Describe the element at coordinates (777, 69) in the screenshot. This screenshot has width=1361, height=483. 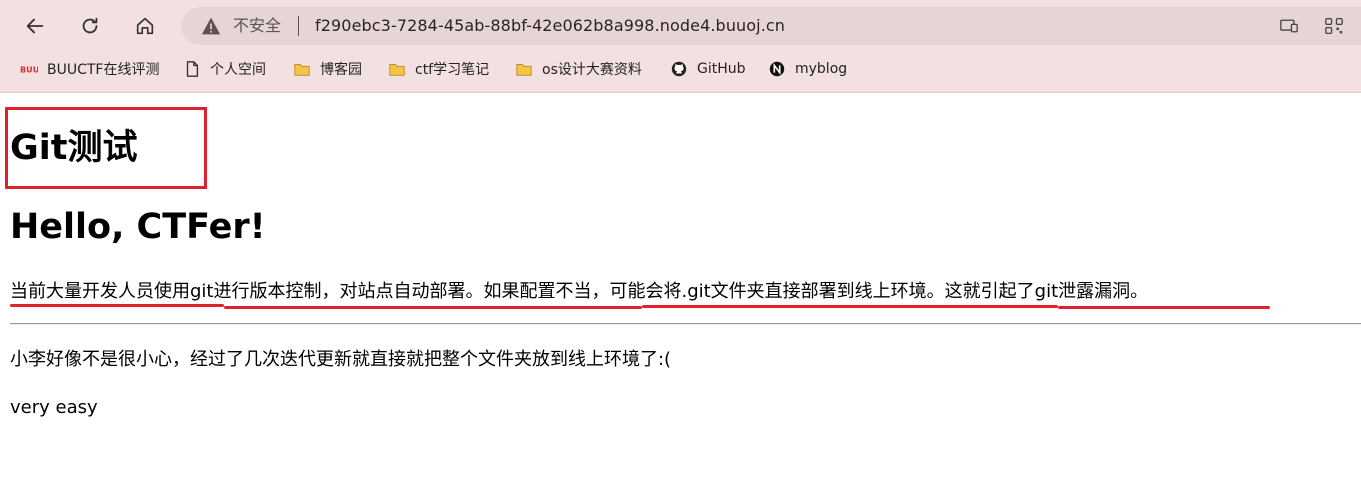
I see `myblog-icon` at that location.